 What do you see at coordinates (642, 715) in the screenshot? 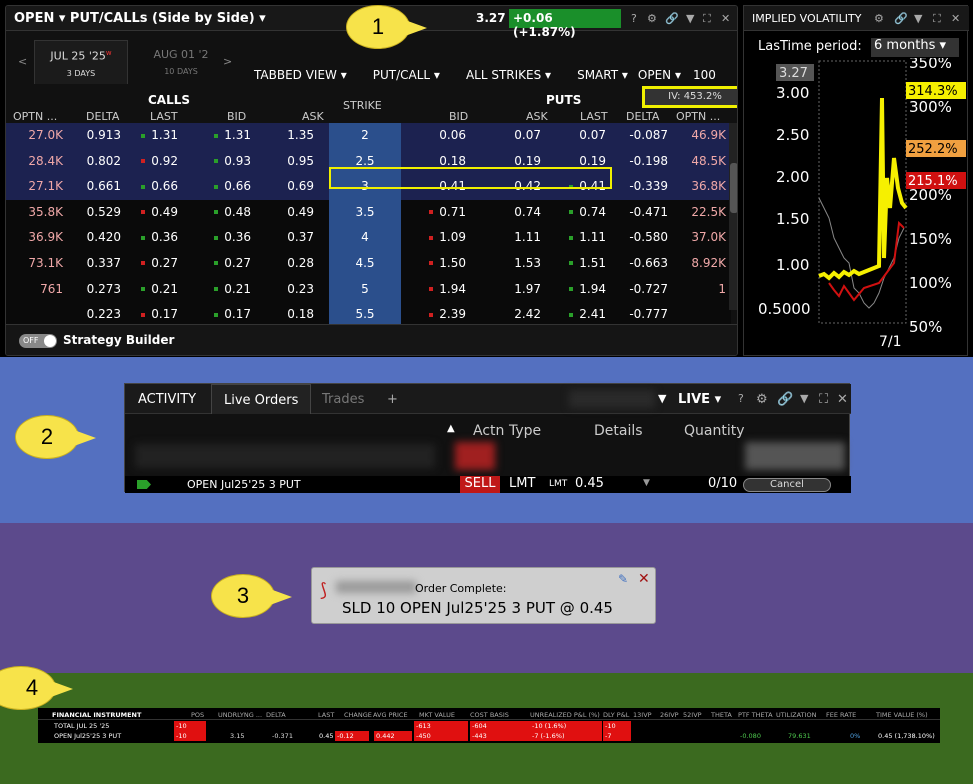
I see `portfolio-col-header: 13IVP` at bounding box center [642, 715].